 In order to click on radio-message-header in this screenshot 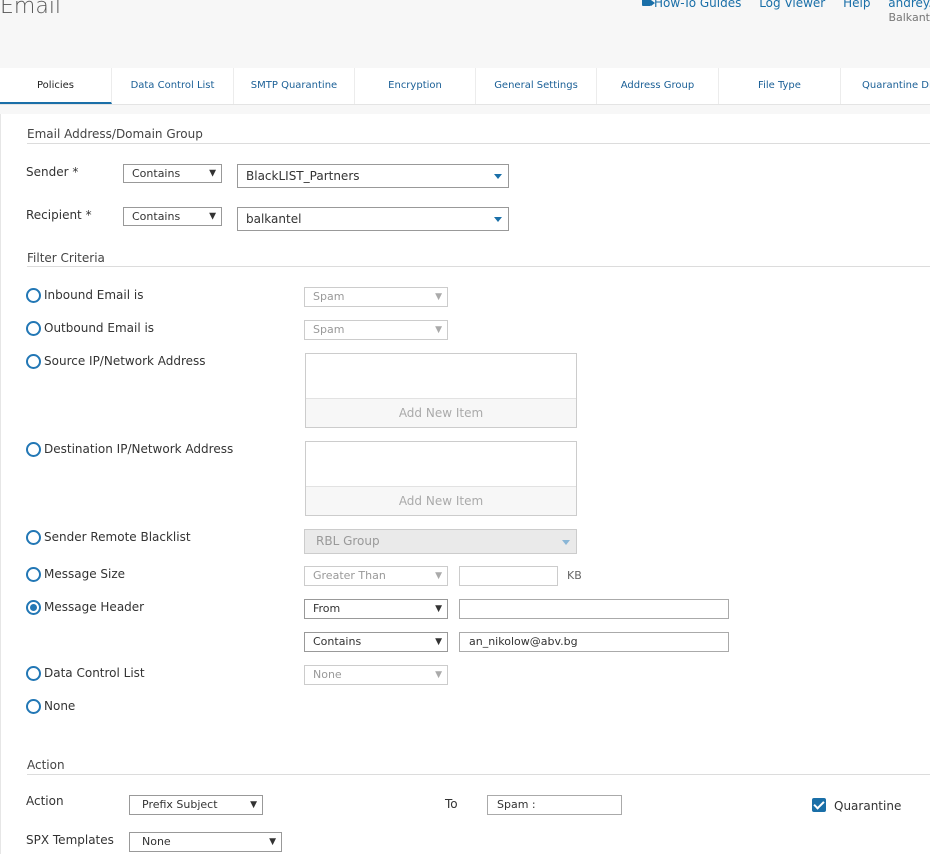, I will do `click(33, 607)`.